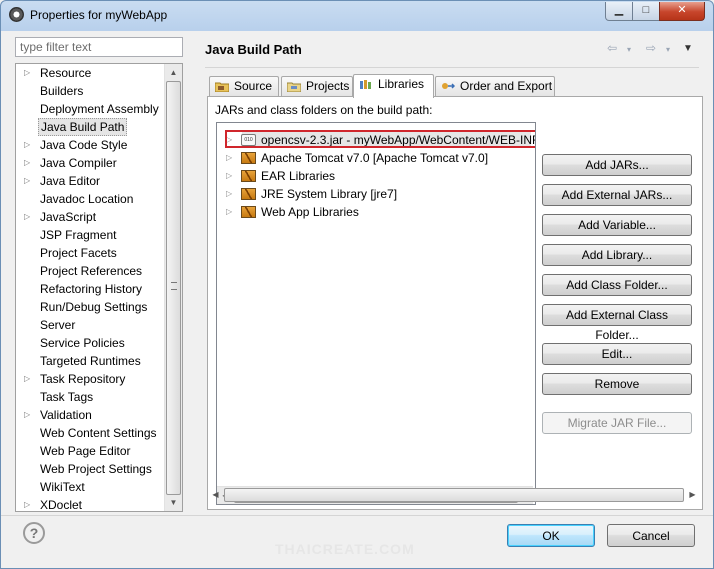 This screenshot has width=714, height=569. Describe the element at coordinates (248, 176) in the screenshot. I see `library-icon` at that location.